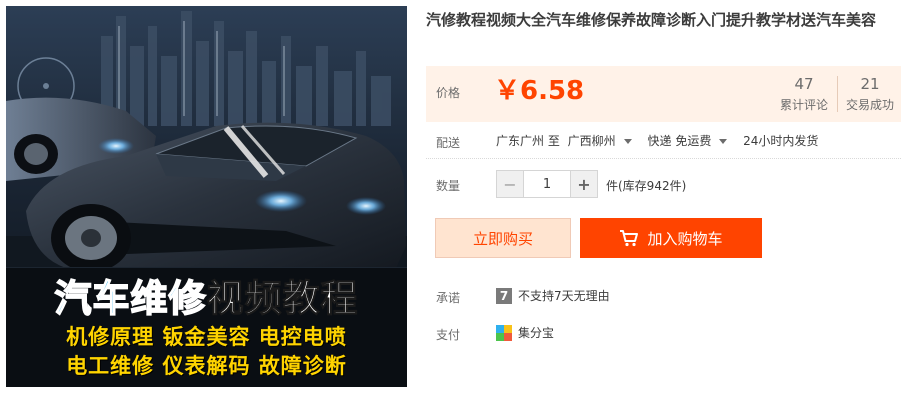  Describe the element at coordinates (870, 94) in the screenshot. I see `sales-stat: 21 交易成功` at that location.